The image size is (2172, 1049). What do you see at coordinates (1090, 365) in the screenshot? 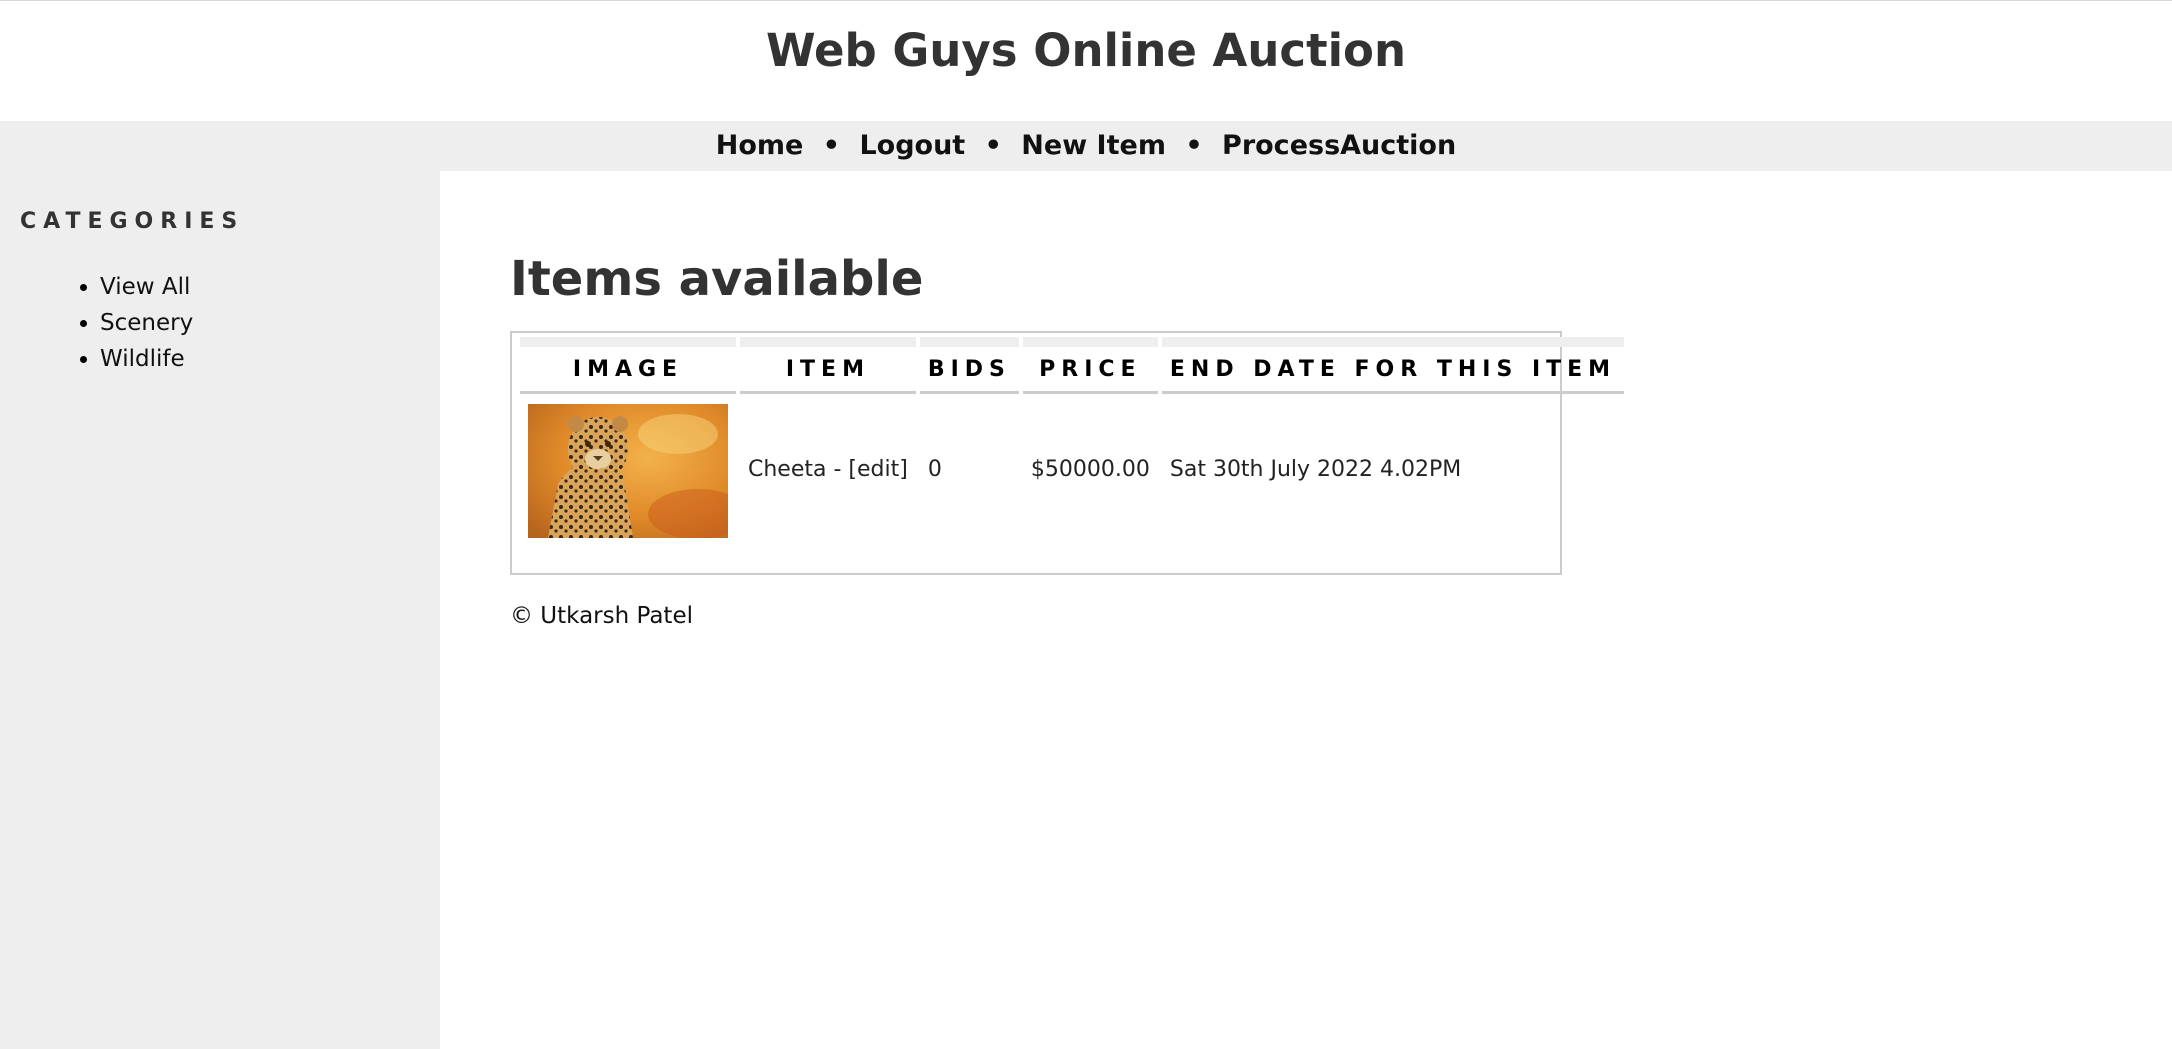
I see `column-header-price: PRICE` at bounding box center [1090, 365].